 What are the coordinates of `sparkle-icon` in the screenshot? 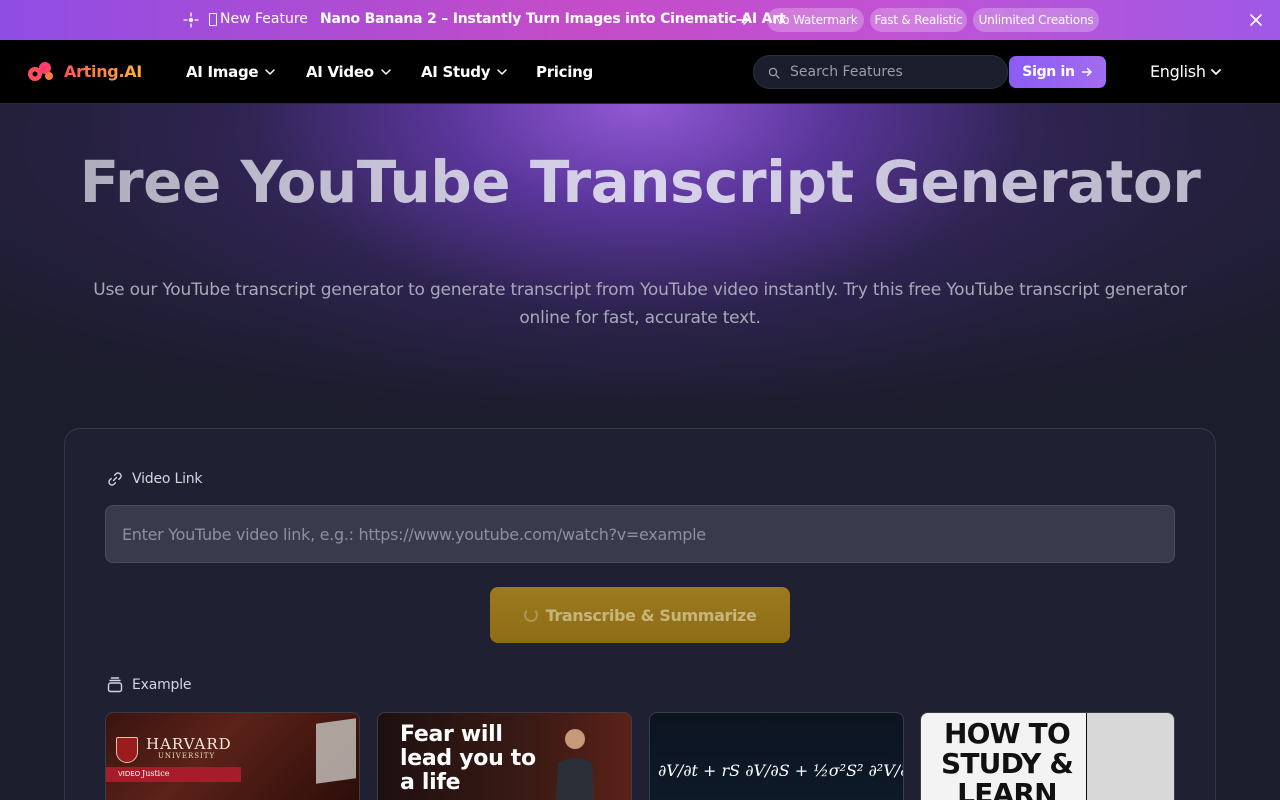 It's located at (191, 20).